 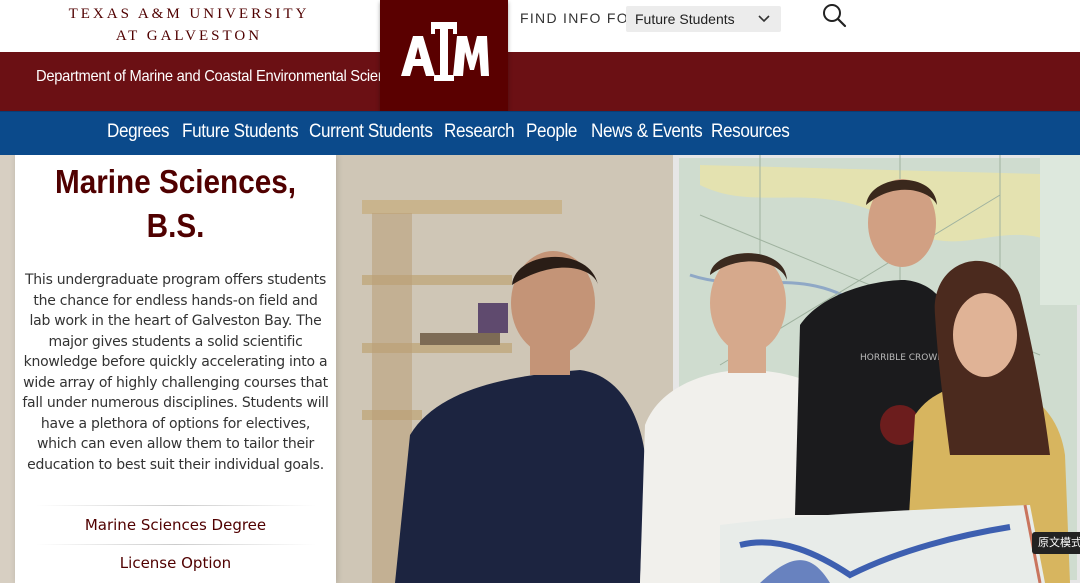 I want to click on university-campus: AT GALVESTON, so click(x=189, y=36).